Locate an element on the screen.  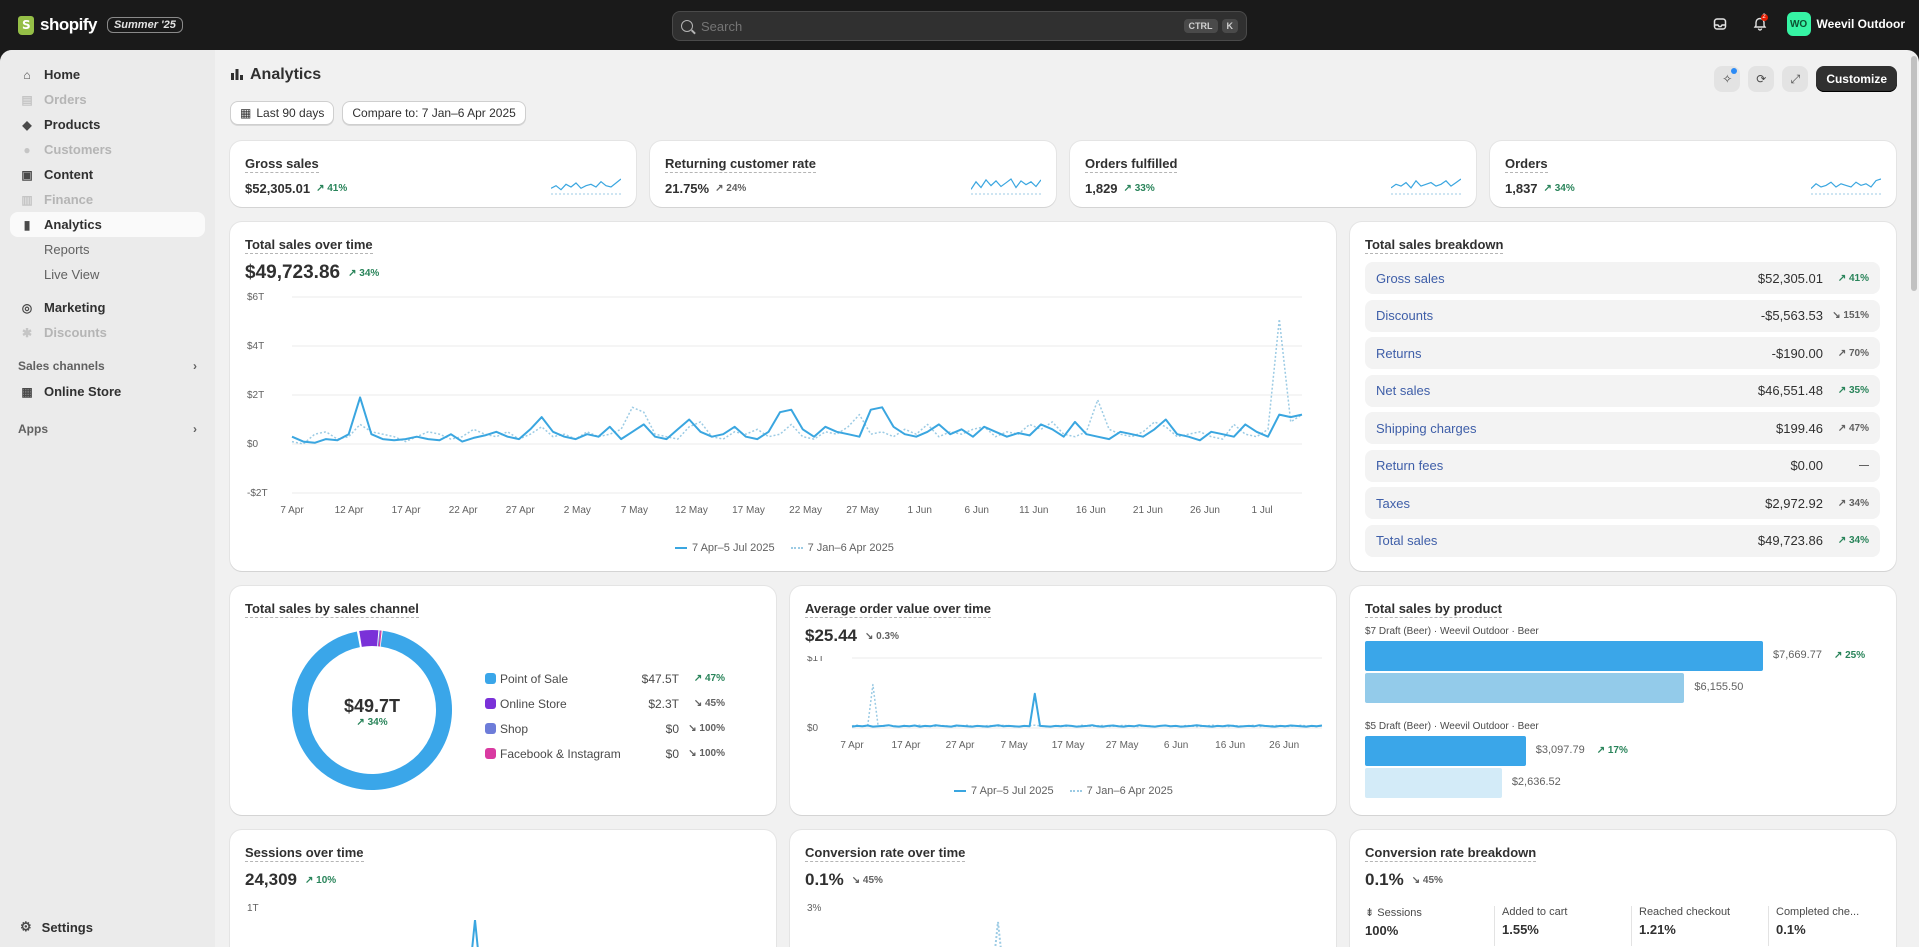
search-bar: CTRL K is located at coordinates (959, 26).